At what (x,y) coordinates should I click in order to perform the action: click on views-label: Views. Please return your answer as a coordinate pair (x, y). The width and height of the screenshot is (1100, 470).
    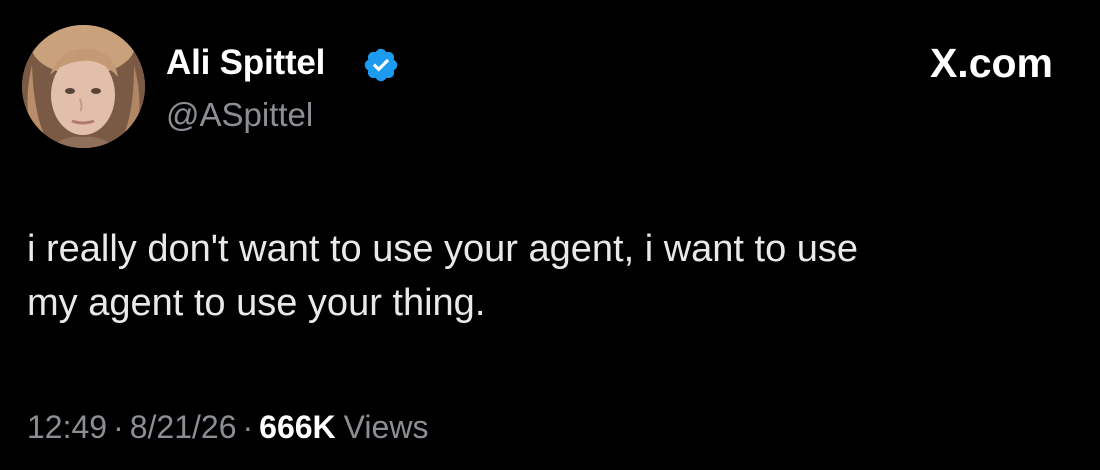
    Looking at the image, I should click on (386, 427).